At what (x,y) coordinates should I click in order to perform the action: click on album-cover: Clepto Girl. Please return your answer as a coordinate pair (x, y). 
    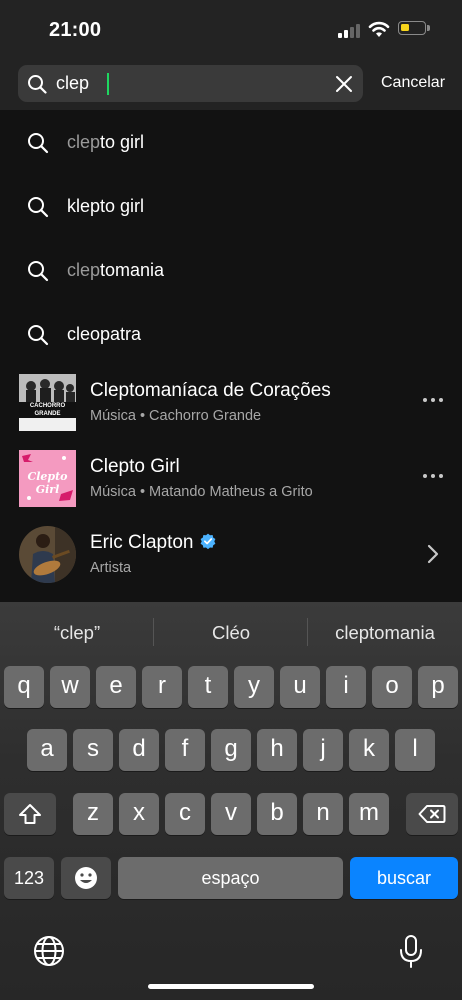
    Looking at the image, I should click on (47, 478).